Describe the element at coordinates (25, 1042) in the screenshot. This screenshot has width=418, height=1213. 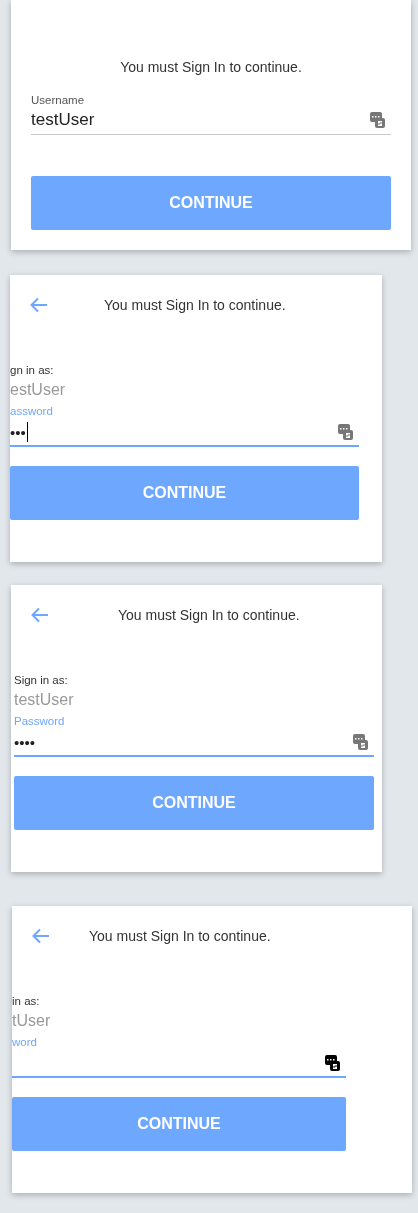
I see `field-label: word` at that location.